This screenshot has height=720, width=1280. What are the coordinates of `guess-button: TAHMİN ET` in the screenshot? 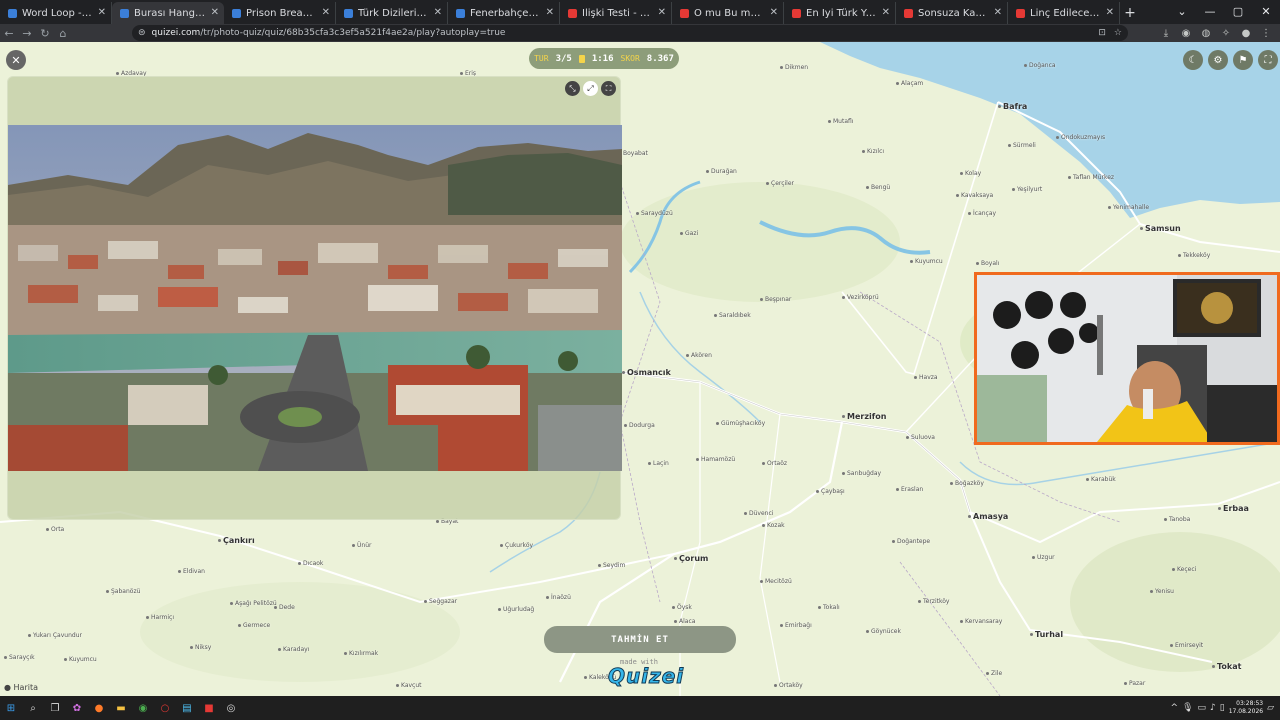 It's located at (640, 639).